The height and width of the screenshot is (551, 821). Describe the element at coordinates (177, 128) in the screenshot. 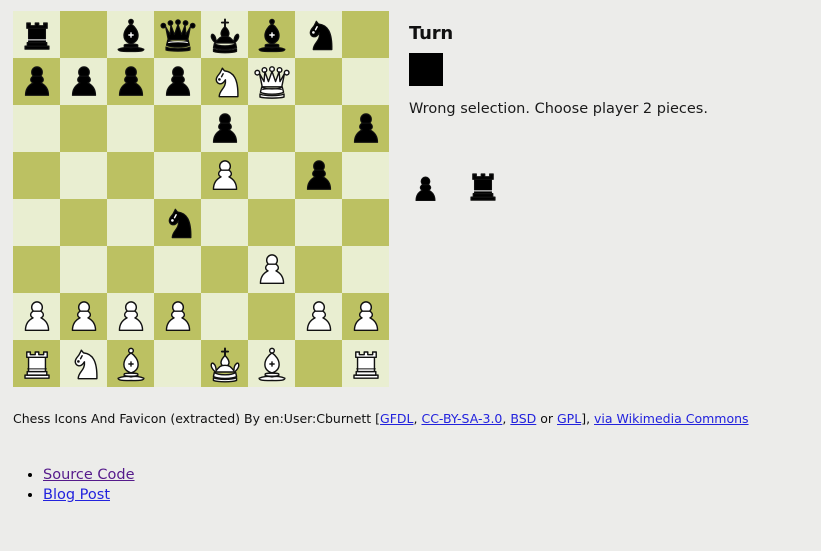

I see `board-square-d6` at that location.